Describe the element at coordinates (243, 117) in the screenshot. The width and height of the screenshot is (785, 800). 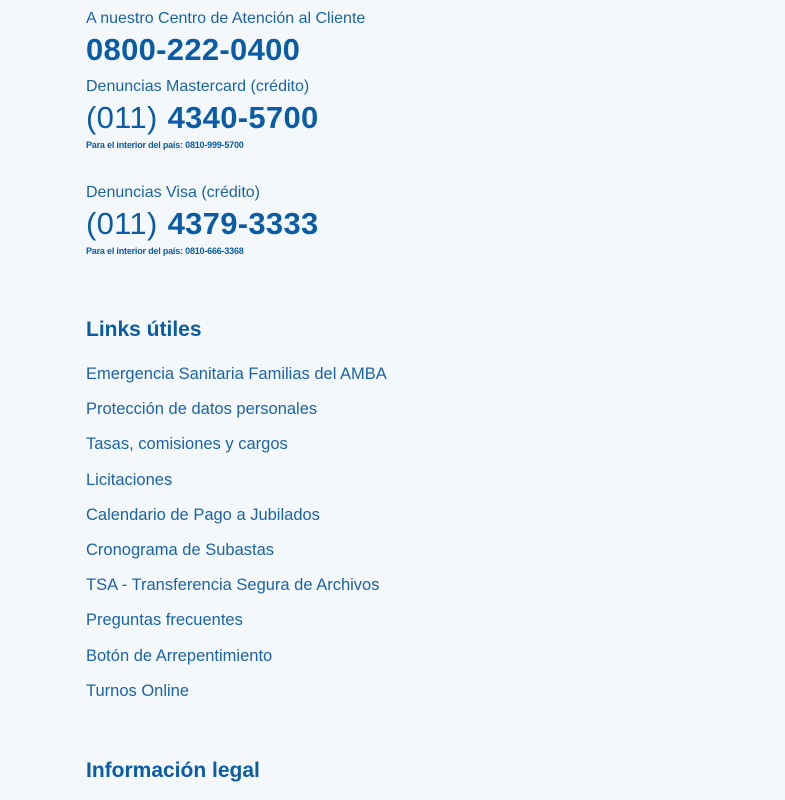
I see `mastercard-number: 4340-5700` at that location.